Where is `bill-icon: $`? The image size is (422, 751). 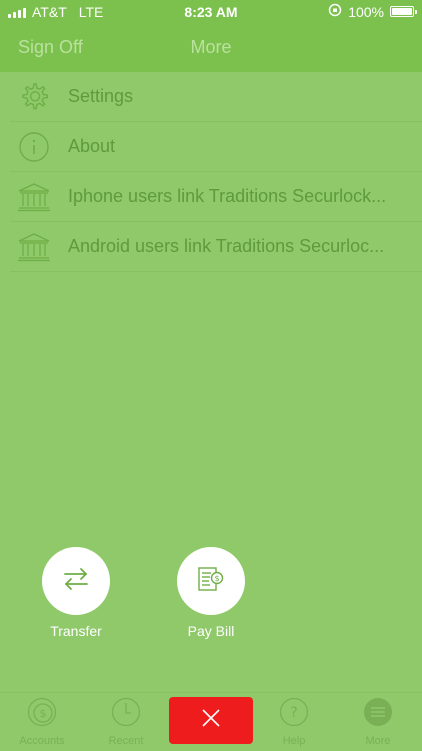 bill-icon: $ is located at coordinates (211, 581).